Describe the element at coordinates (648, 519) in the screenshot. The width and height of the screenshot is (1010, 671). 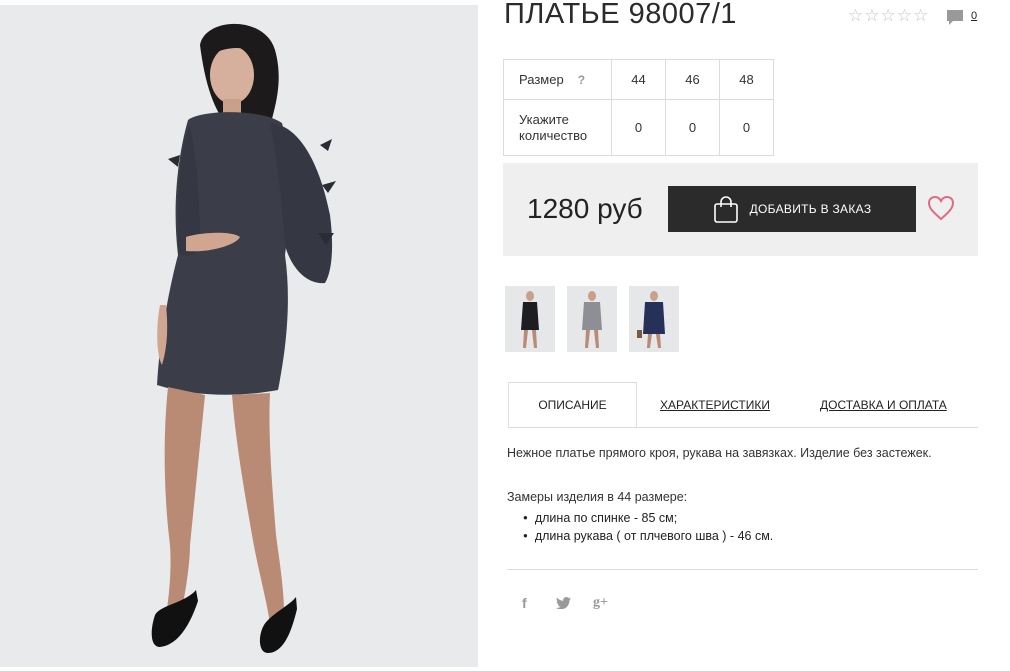
I see `list-item: длина по спинке - 85 см;` at that location.